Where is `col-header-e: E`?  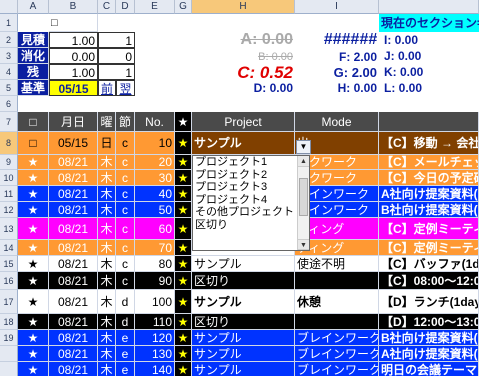 col-header-e: E is located at coordinates (155, 7).